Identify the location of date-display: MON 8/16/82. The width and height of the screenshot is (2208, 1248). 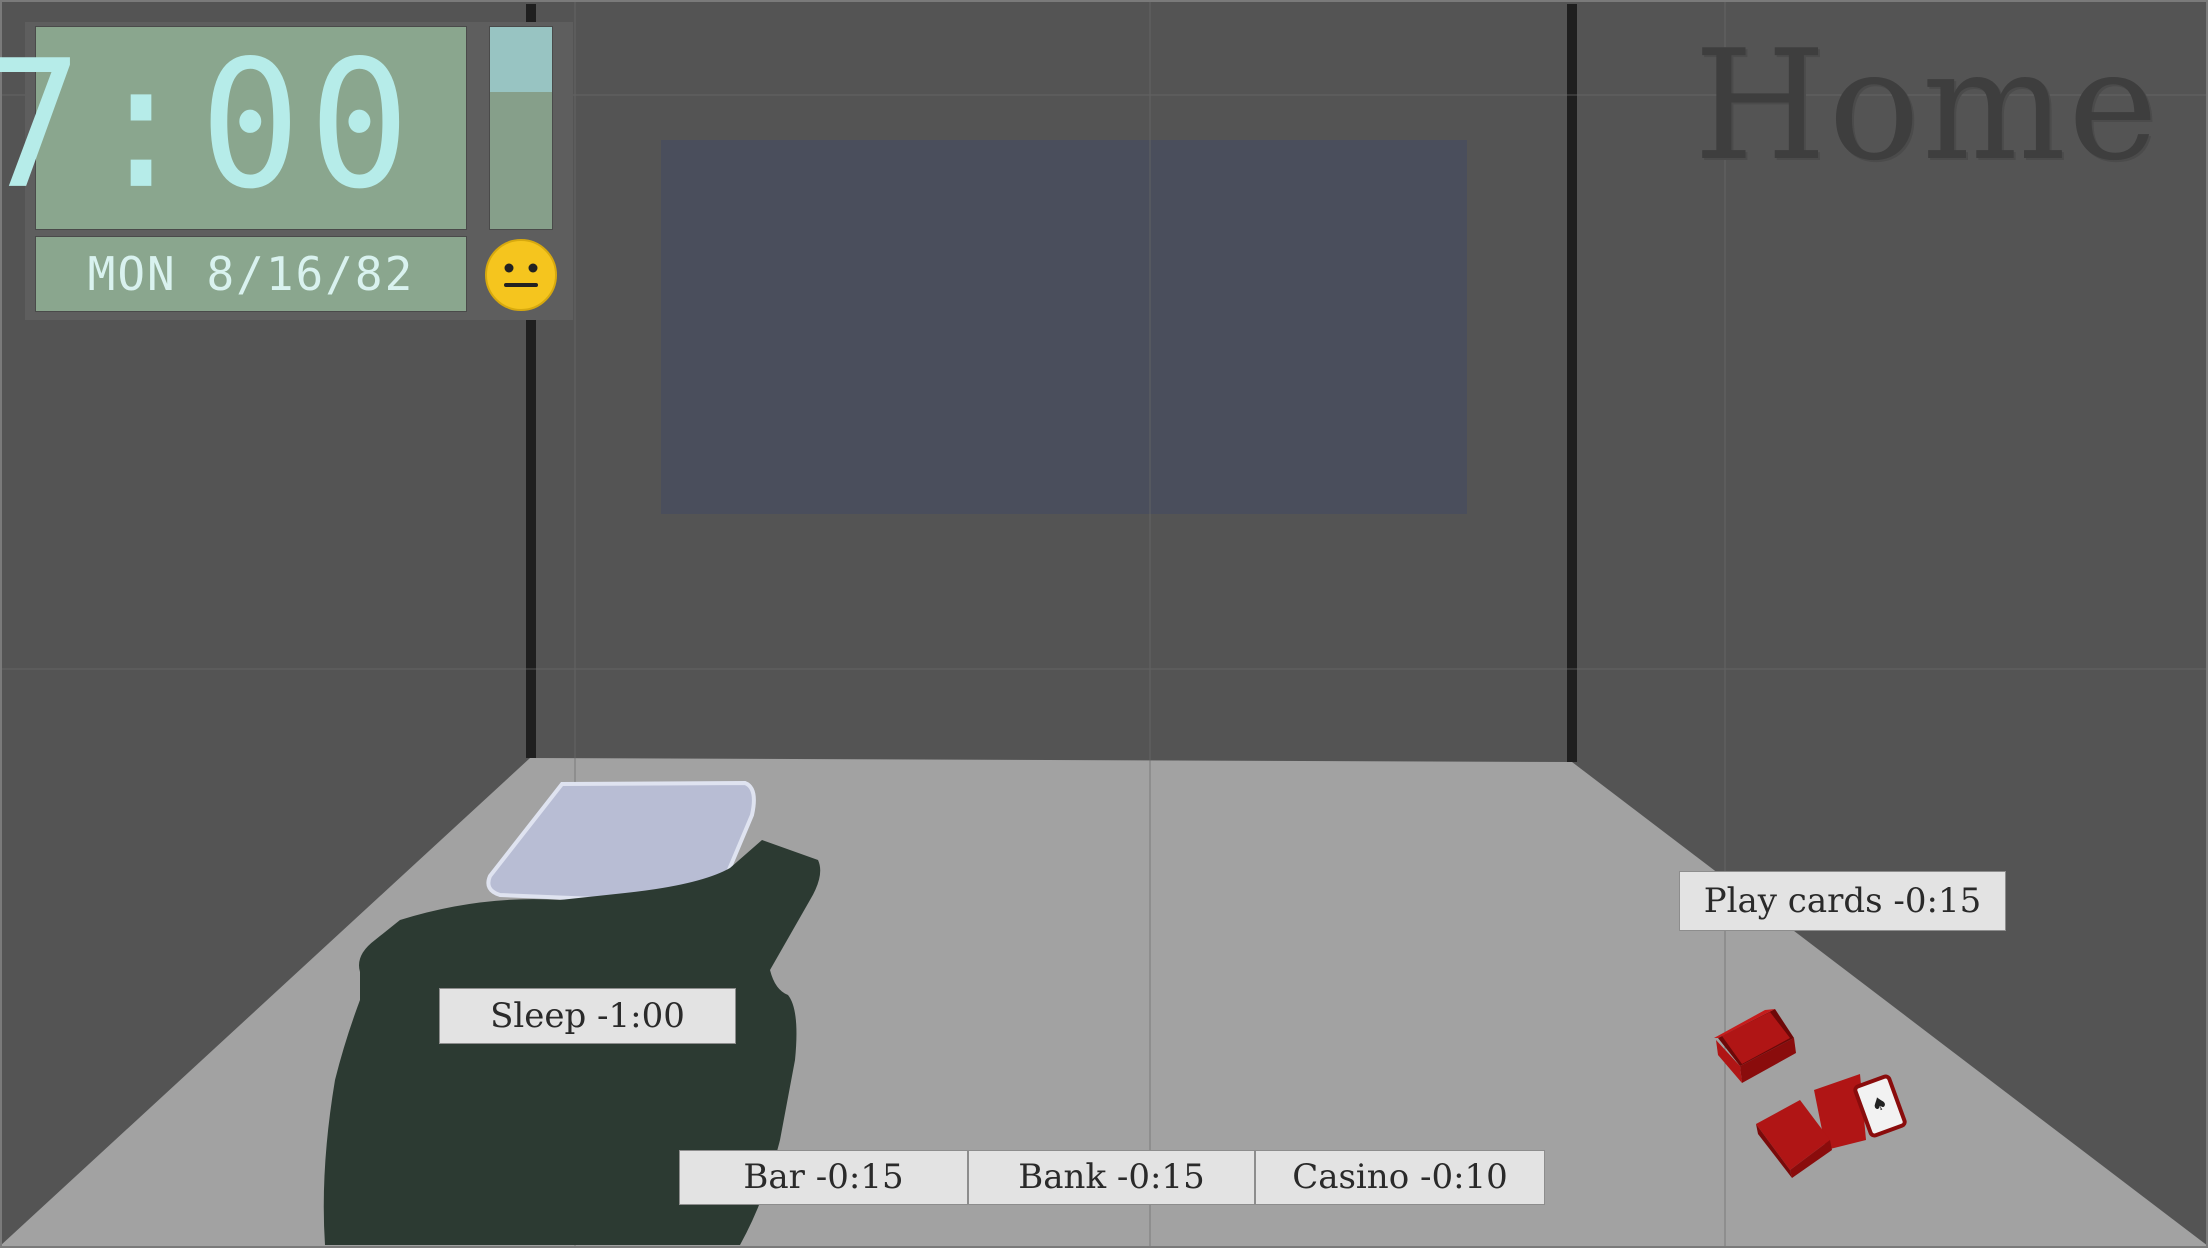
(251, 274).